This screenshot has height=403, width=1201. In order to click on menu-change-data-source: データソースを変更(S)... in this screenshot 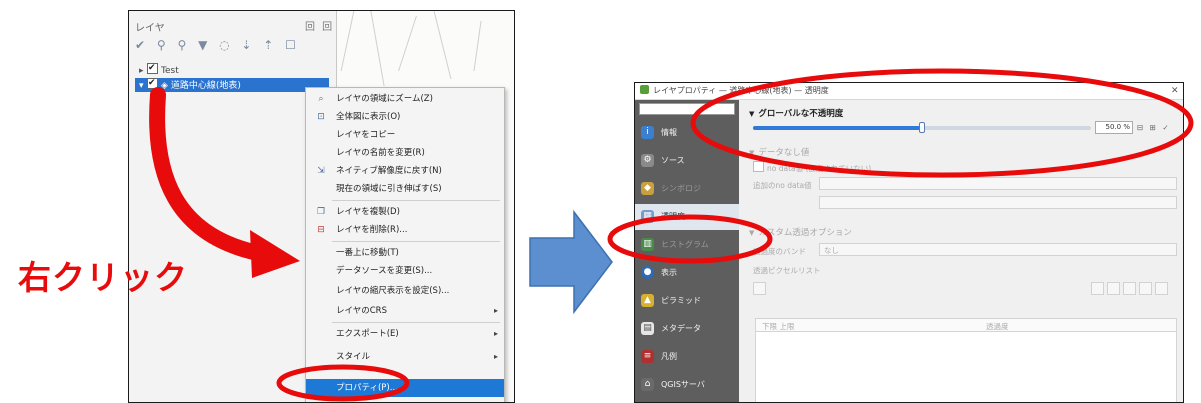, I will do `click(405, 271)`.